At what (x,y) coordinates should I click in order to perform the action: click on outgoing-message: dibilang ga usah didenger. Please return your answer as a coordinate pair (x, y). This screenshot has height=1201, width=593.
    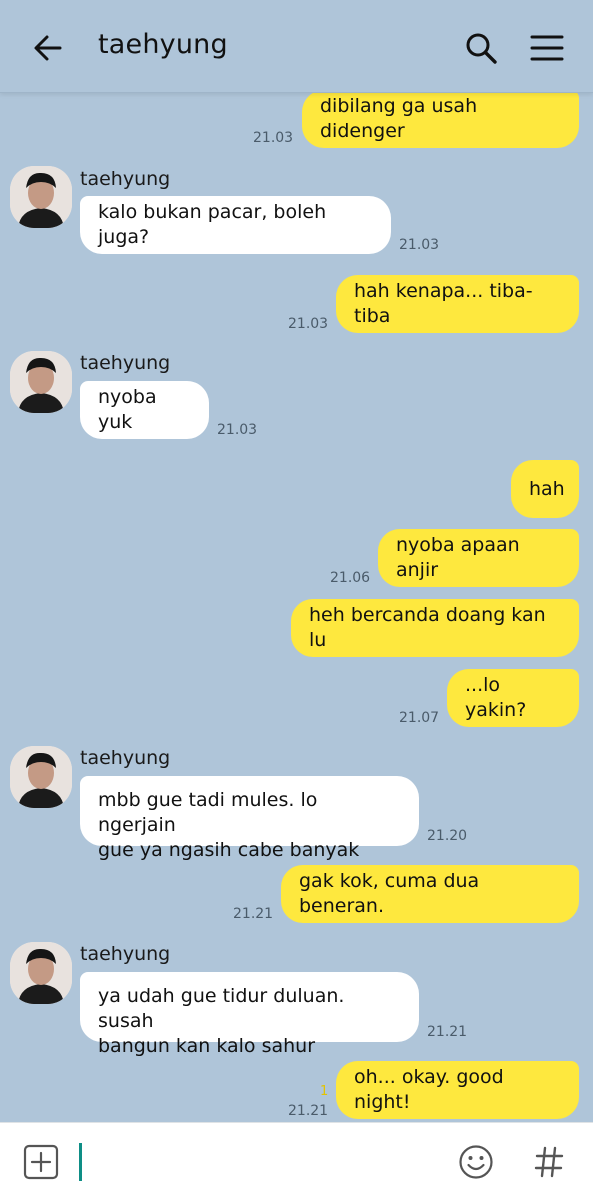
    Looking at the image, I should click on (440, 119).